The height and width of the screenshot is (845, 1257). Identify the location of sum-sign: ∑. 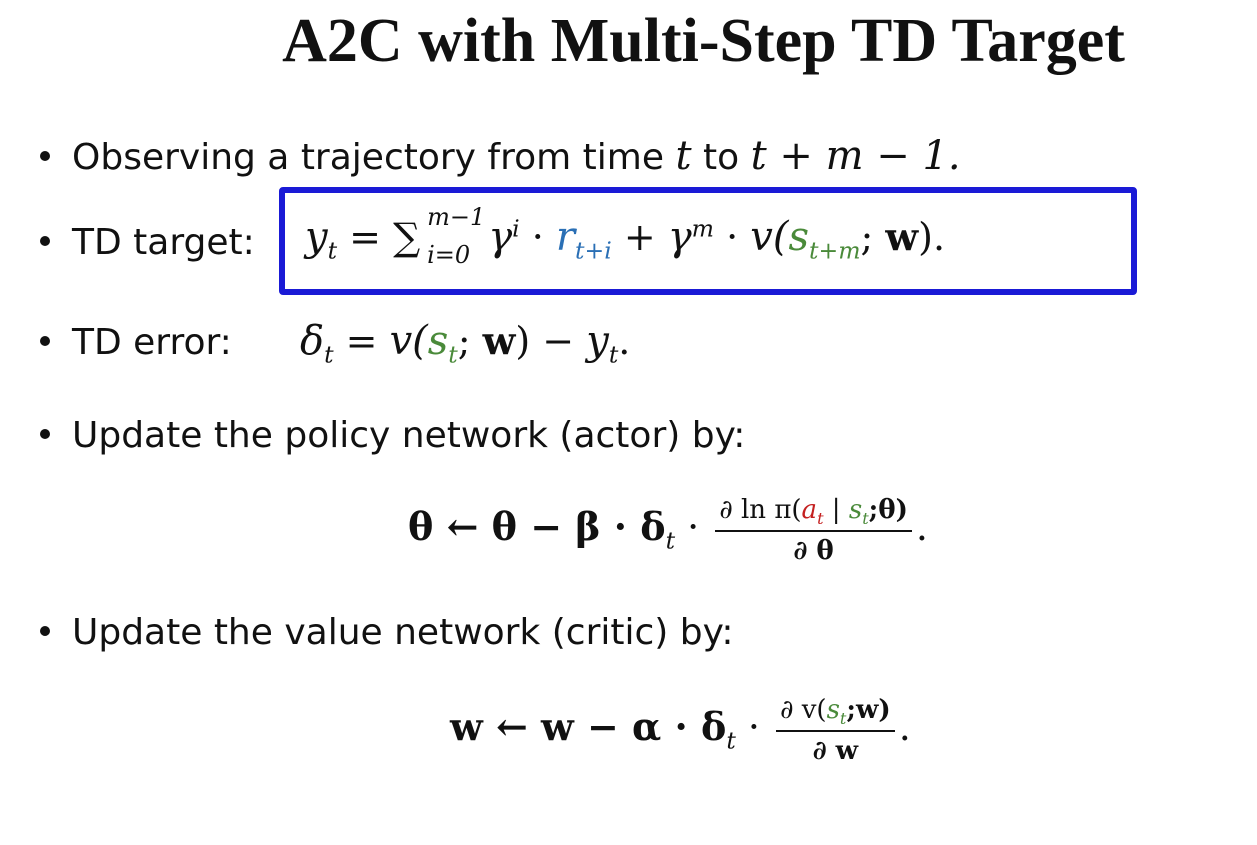
(407, 237).